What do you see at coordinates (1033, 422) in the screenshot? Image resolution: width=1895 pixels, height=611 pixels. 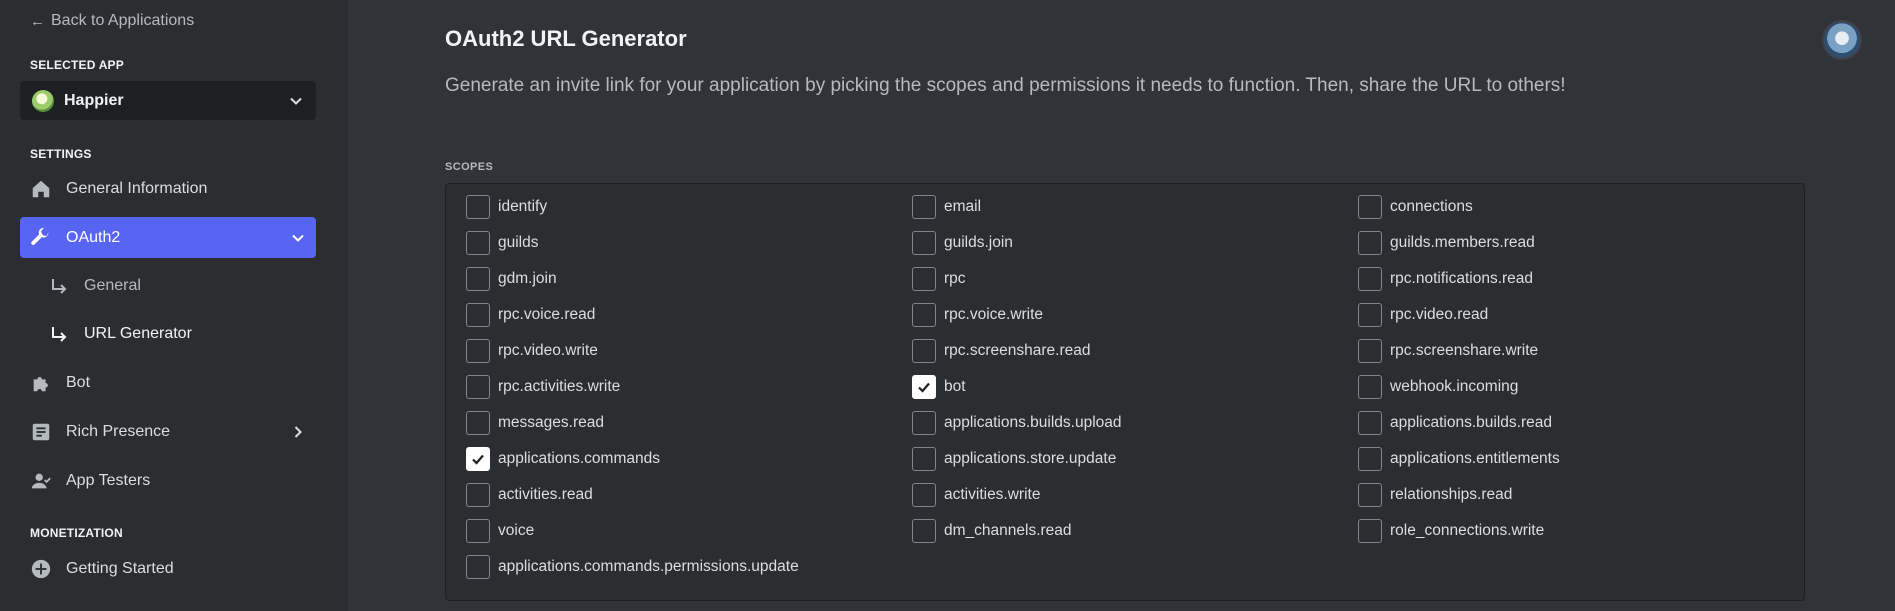 I see `scope-label: applications.builds.upload` at bounding box center [1033, 422].